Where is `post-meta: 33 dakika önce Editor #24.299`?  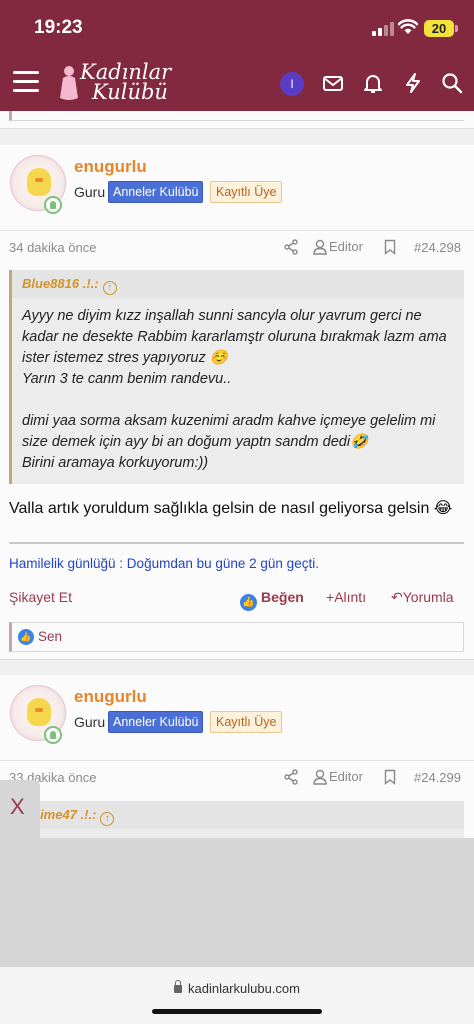
post-meta: 33 dakika önce Editor #24.299 is located at coordinates (237, 776).